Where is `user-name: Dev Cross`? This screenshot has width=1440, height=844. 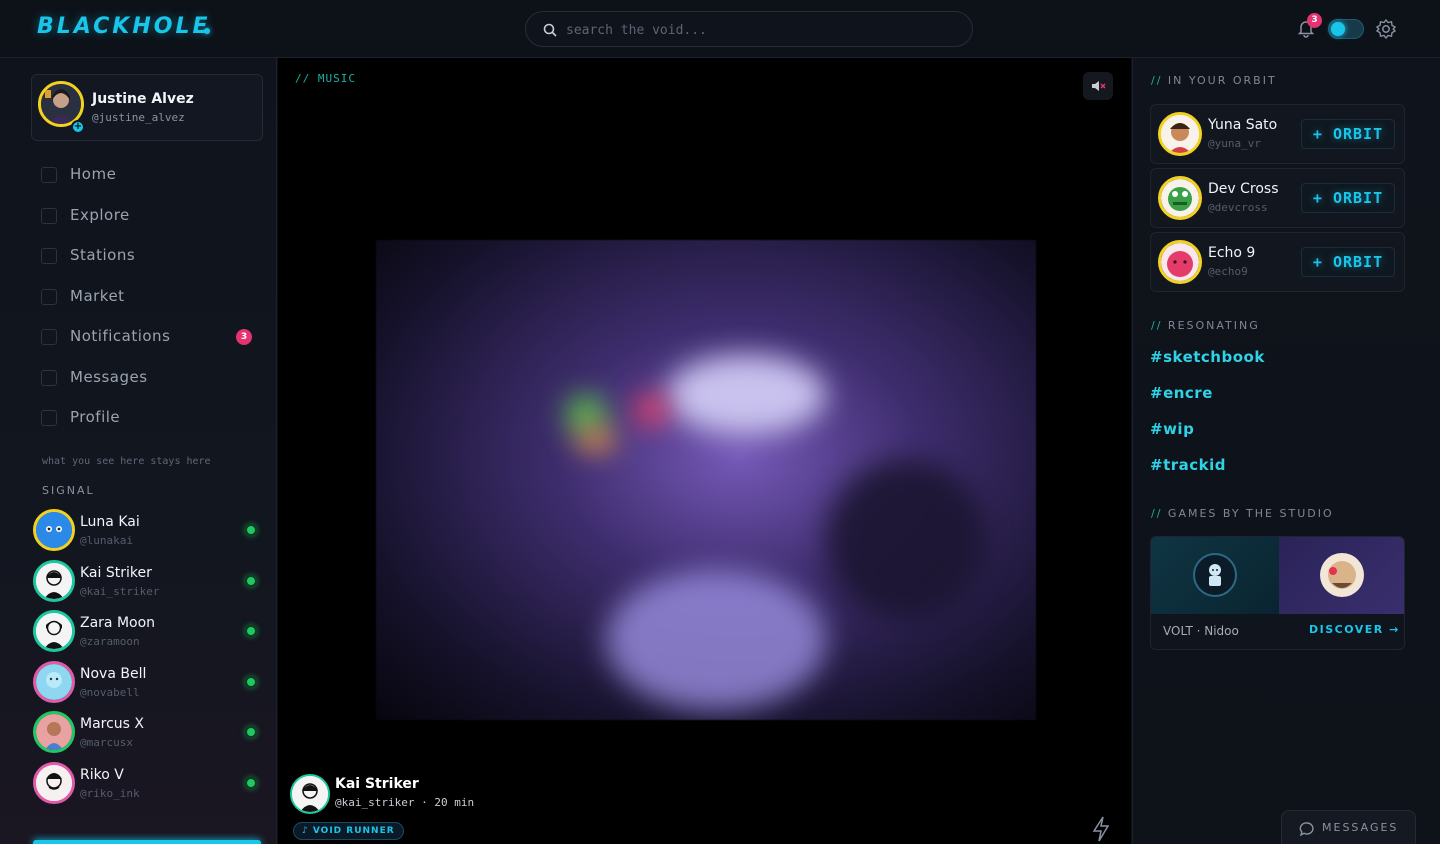 user-name: Dev Cross is located at coordinates (1243, 189).